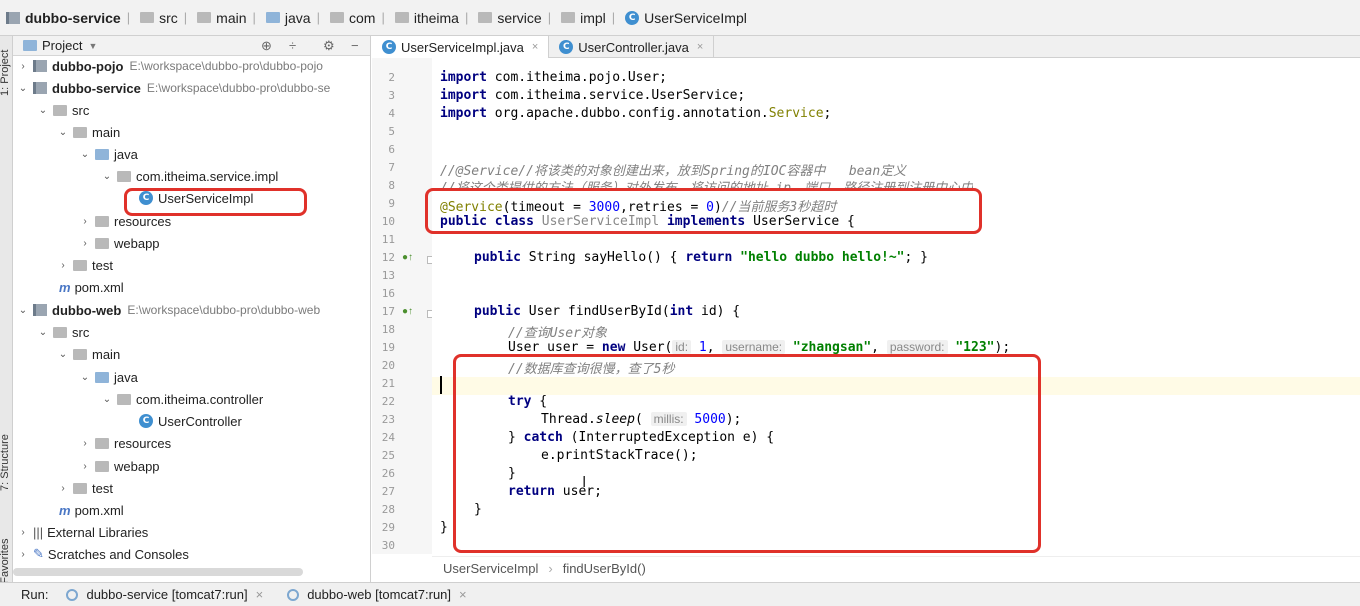 This screenshot has height=606, width=1360. What do you see at coordinates (229, 18) in the screenshot?
I see `crumb-main: main |` at bounding box center [229, 18].